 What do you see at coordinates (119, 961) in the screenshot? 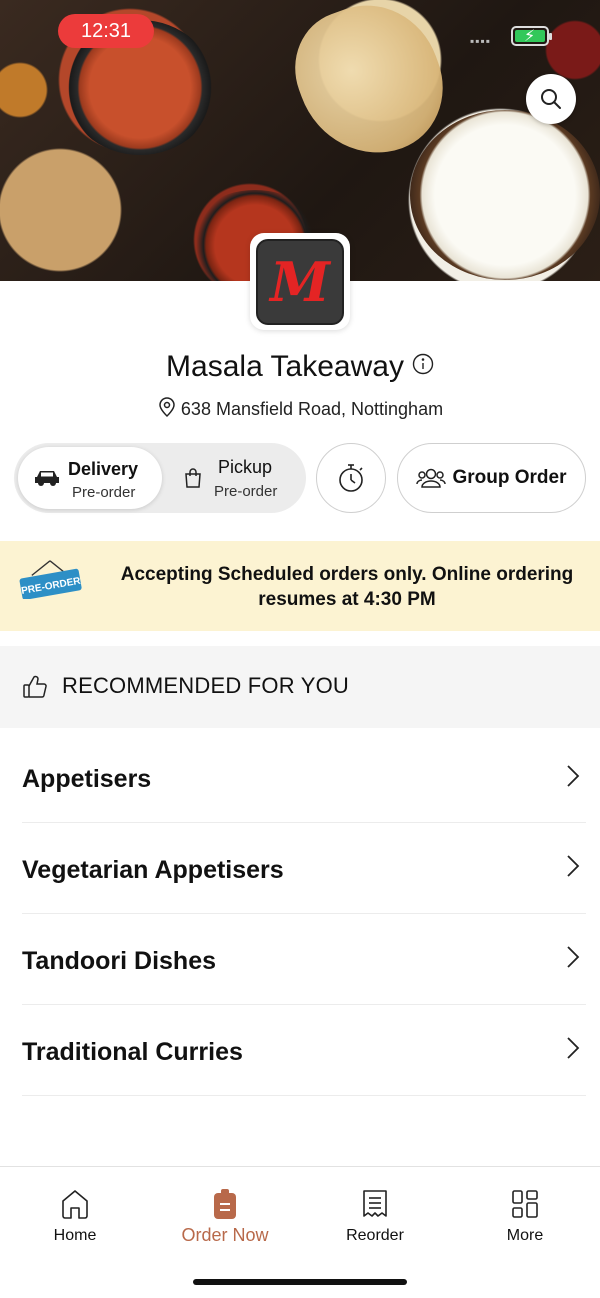
I see `category-label: Tandoori Dishes` at bounding box center [119, 961].